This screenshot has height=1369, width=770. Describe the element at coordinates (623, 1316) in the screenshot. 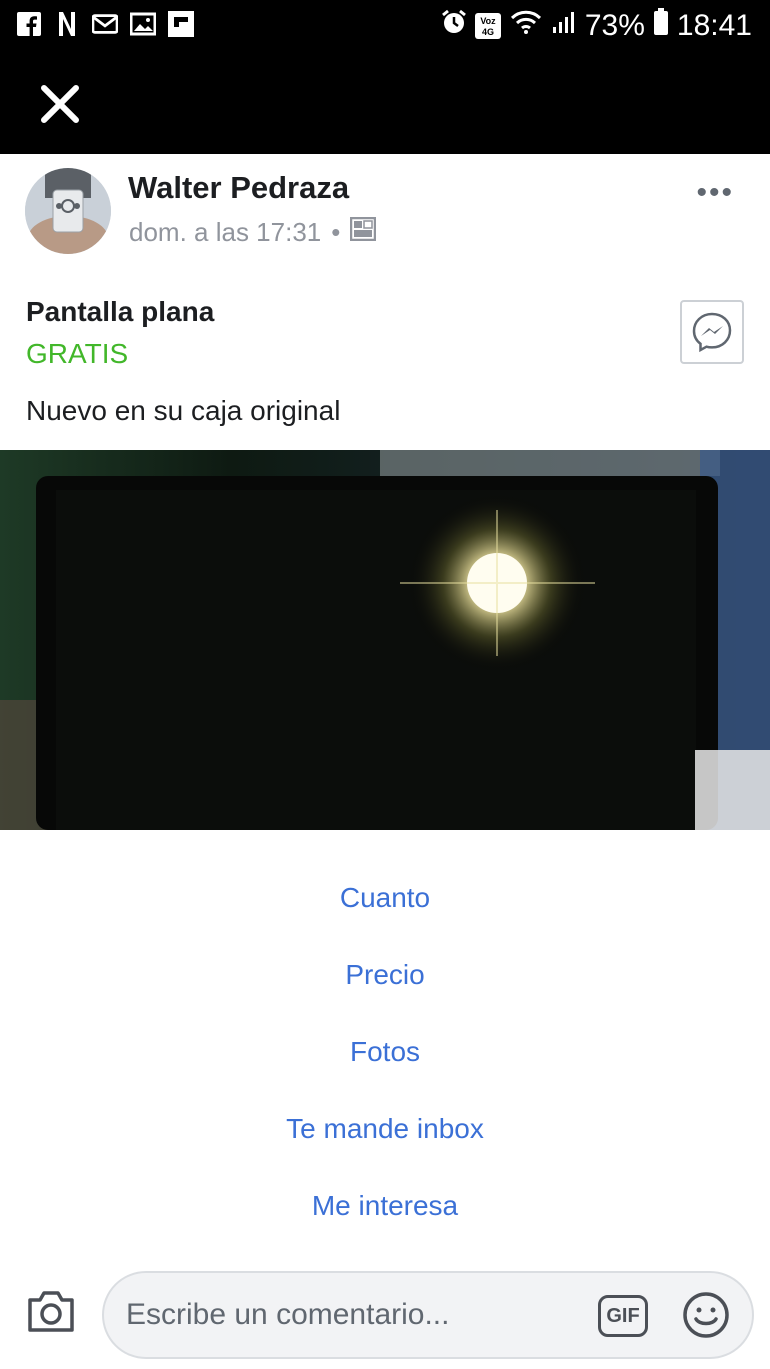

I see `gif-button: GIF` at that location.